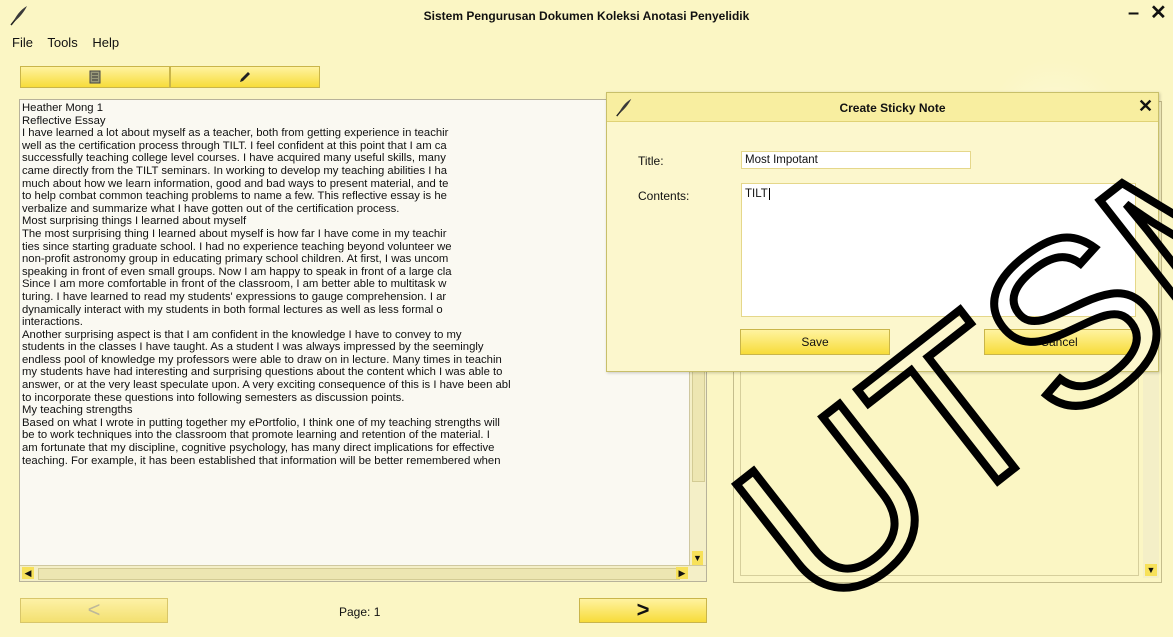  I want to click on scroll-right-icon: ▶, so click(682, 573).